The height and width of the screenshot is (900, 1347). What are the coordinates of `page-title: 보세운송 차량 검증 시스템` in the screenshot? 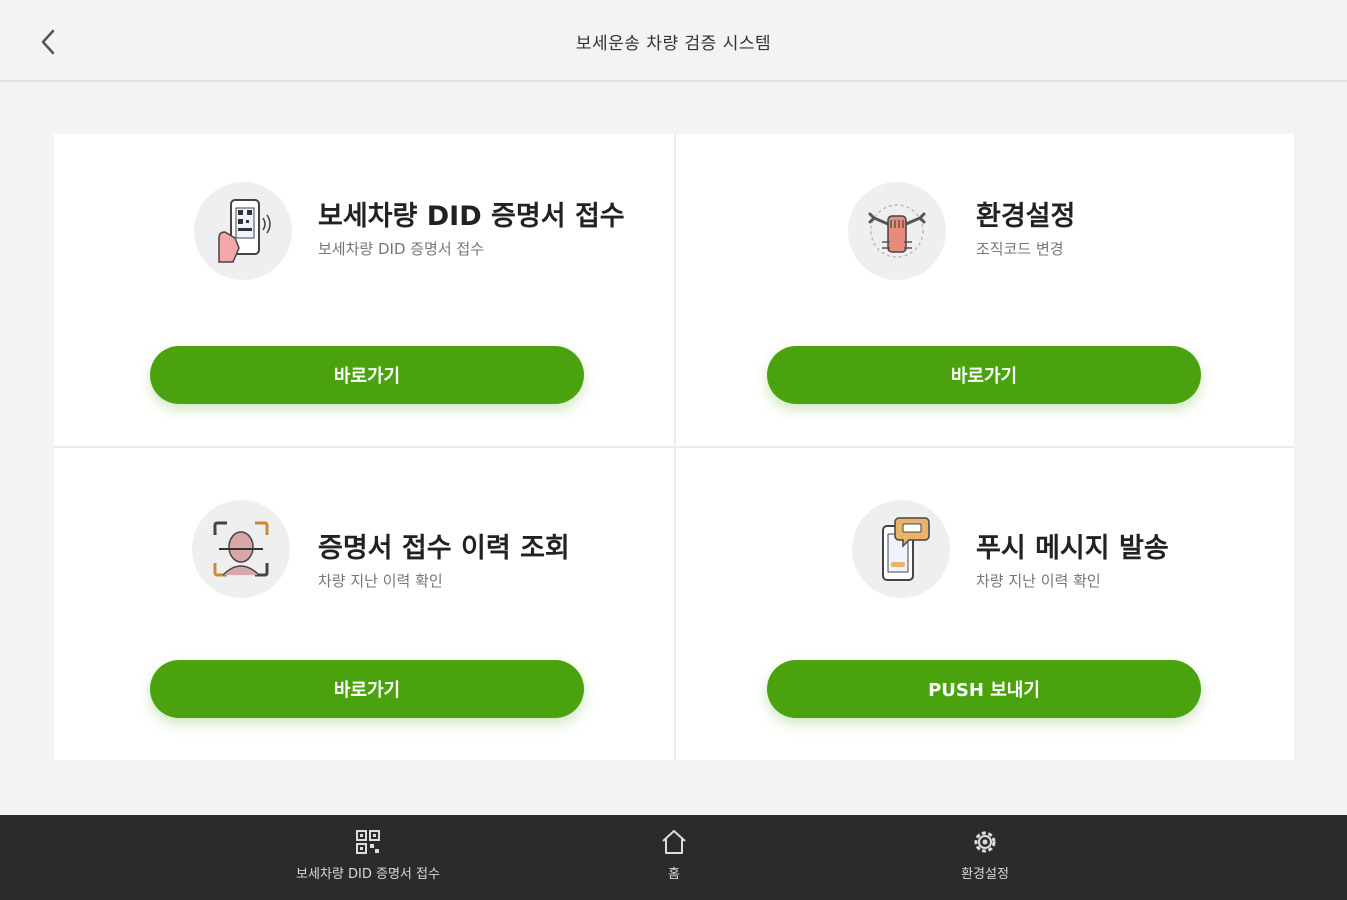 It's located at (673, 44).